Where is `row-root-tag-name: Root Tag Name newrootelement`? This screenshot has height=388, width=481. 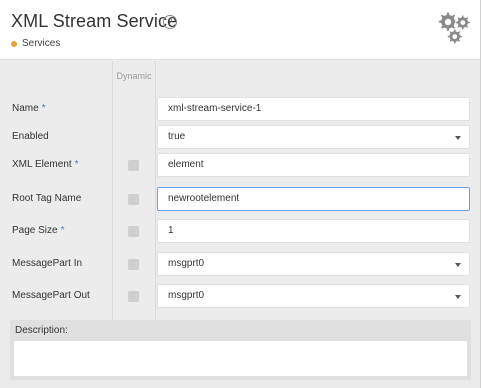
row-root-tag-name: Root Tag Name newrootelement is located at coordinates (240, 200).